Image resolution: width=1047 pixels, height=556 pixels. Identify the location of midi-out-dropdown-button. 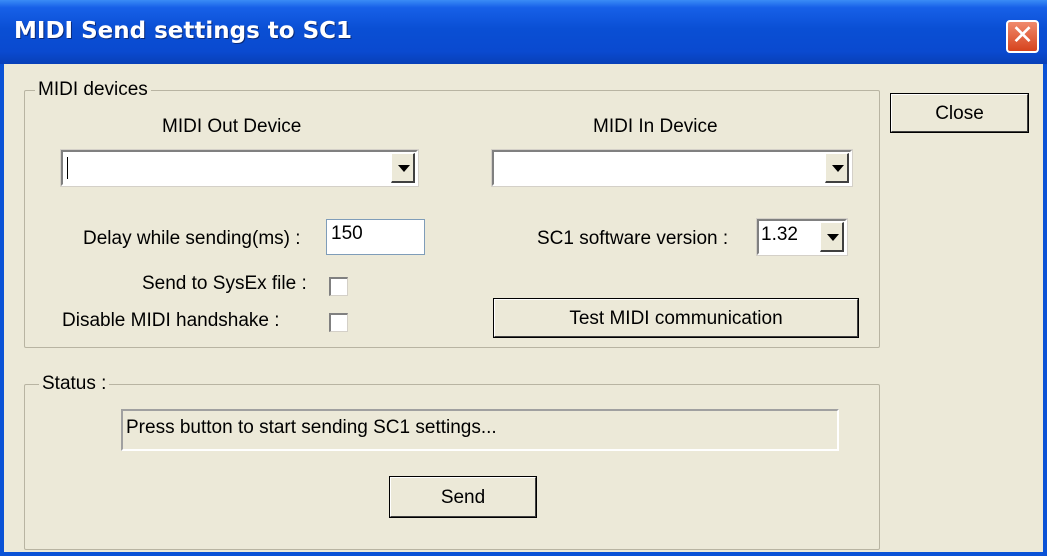
(403, 168).